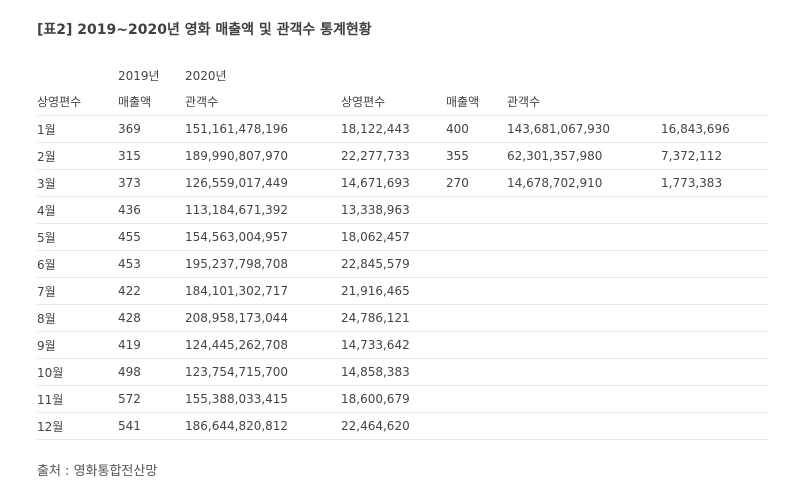 This screenshot has width=800, height=500. I want to click on table-cell: 22,464,620, so click(393, 426).